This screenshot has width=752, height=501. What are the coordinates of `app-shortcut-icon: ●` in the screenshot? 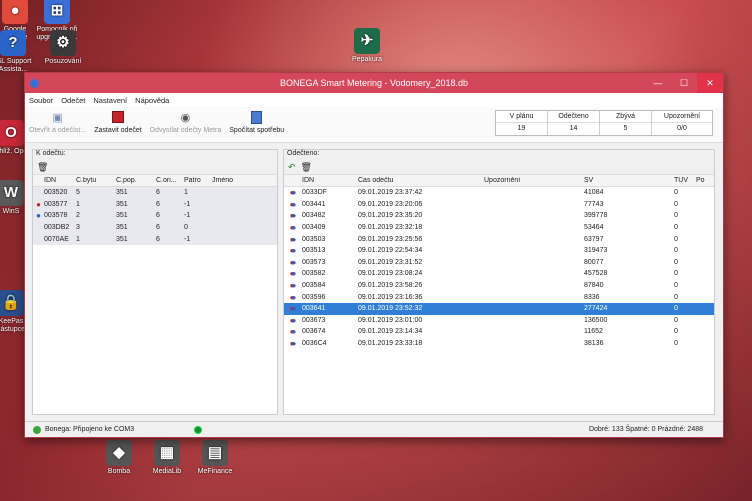 It's located at (15, 12).